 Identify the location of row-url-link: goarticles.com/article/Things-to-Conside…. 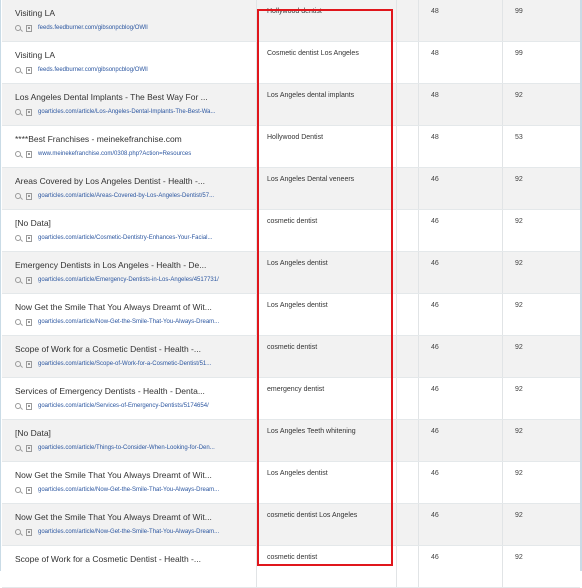
(126, 448).